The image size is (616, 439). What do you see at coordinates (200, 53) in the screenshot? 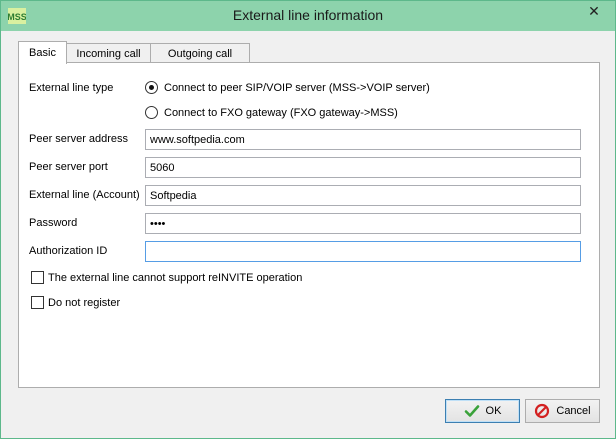
I see `tab-outgoing-call: Outgoing call` at bounding box center [200, 53].